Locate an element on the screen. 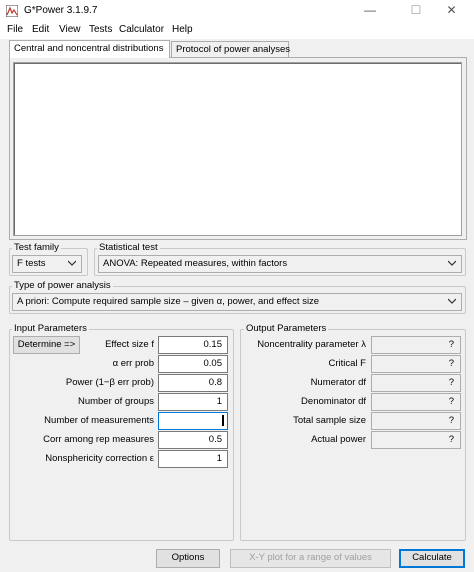  gpower-app-icon is located at coordinates (12, 11).